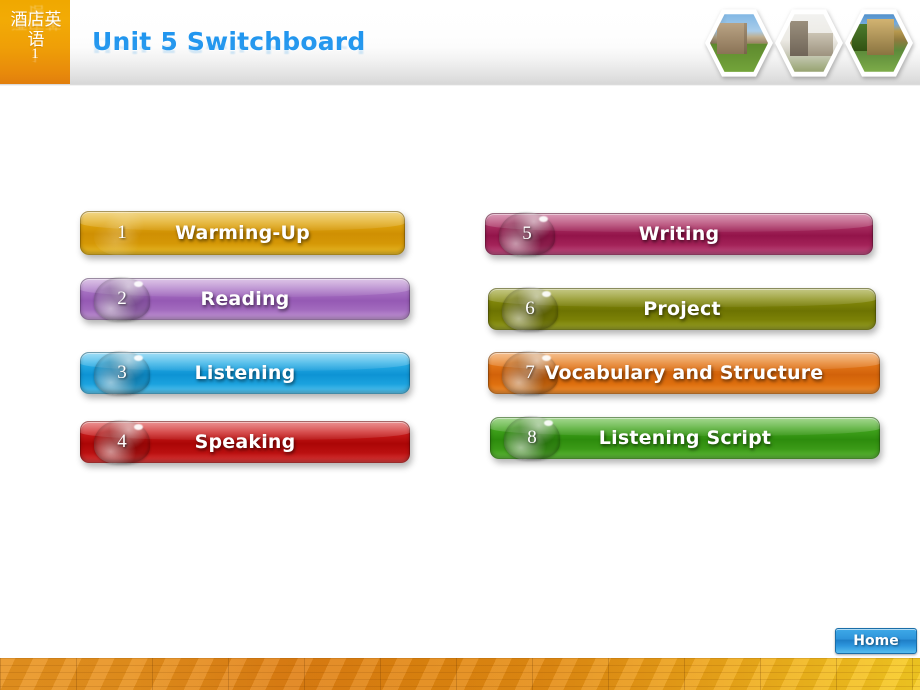 This screenshot has width=920, height=690. I want to click on header-divider, so click(460, 85).